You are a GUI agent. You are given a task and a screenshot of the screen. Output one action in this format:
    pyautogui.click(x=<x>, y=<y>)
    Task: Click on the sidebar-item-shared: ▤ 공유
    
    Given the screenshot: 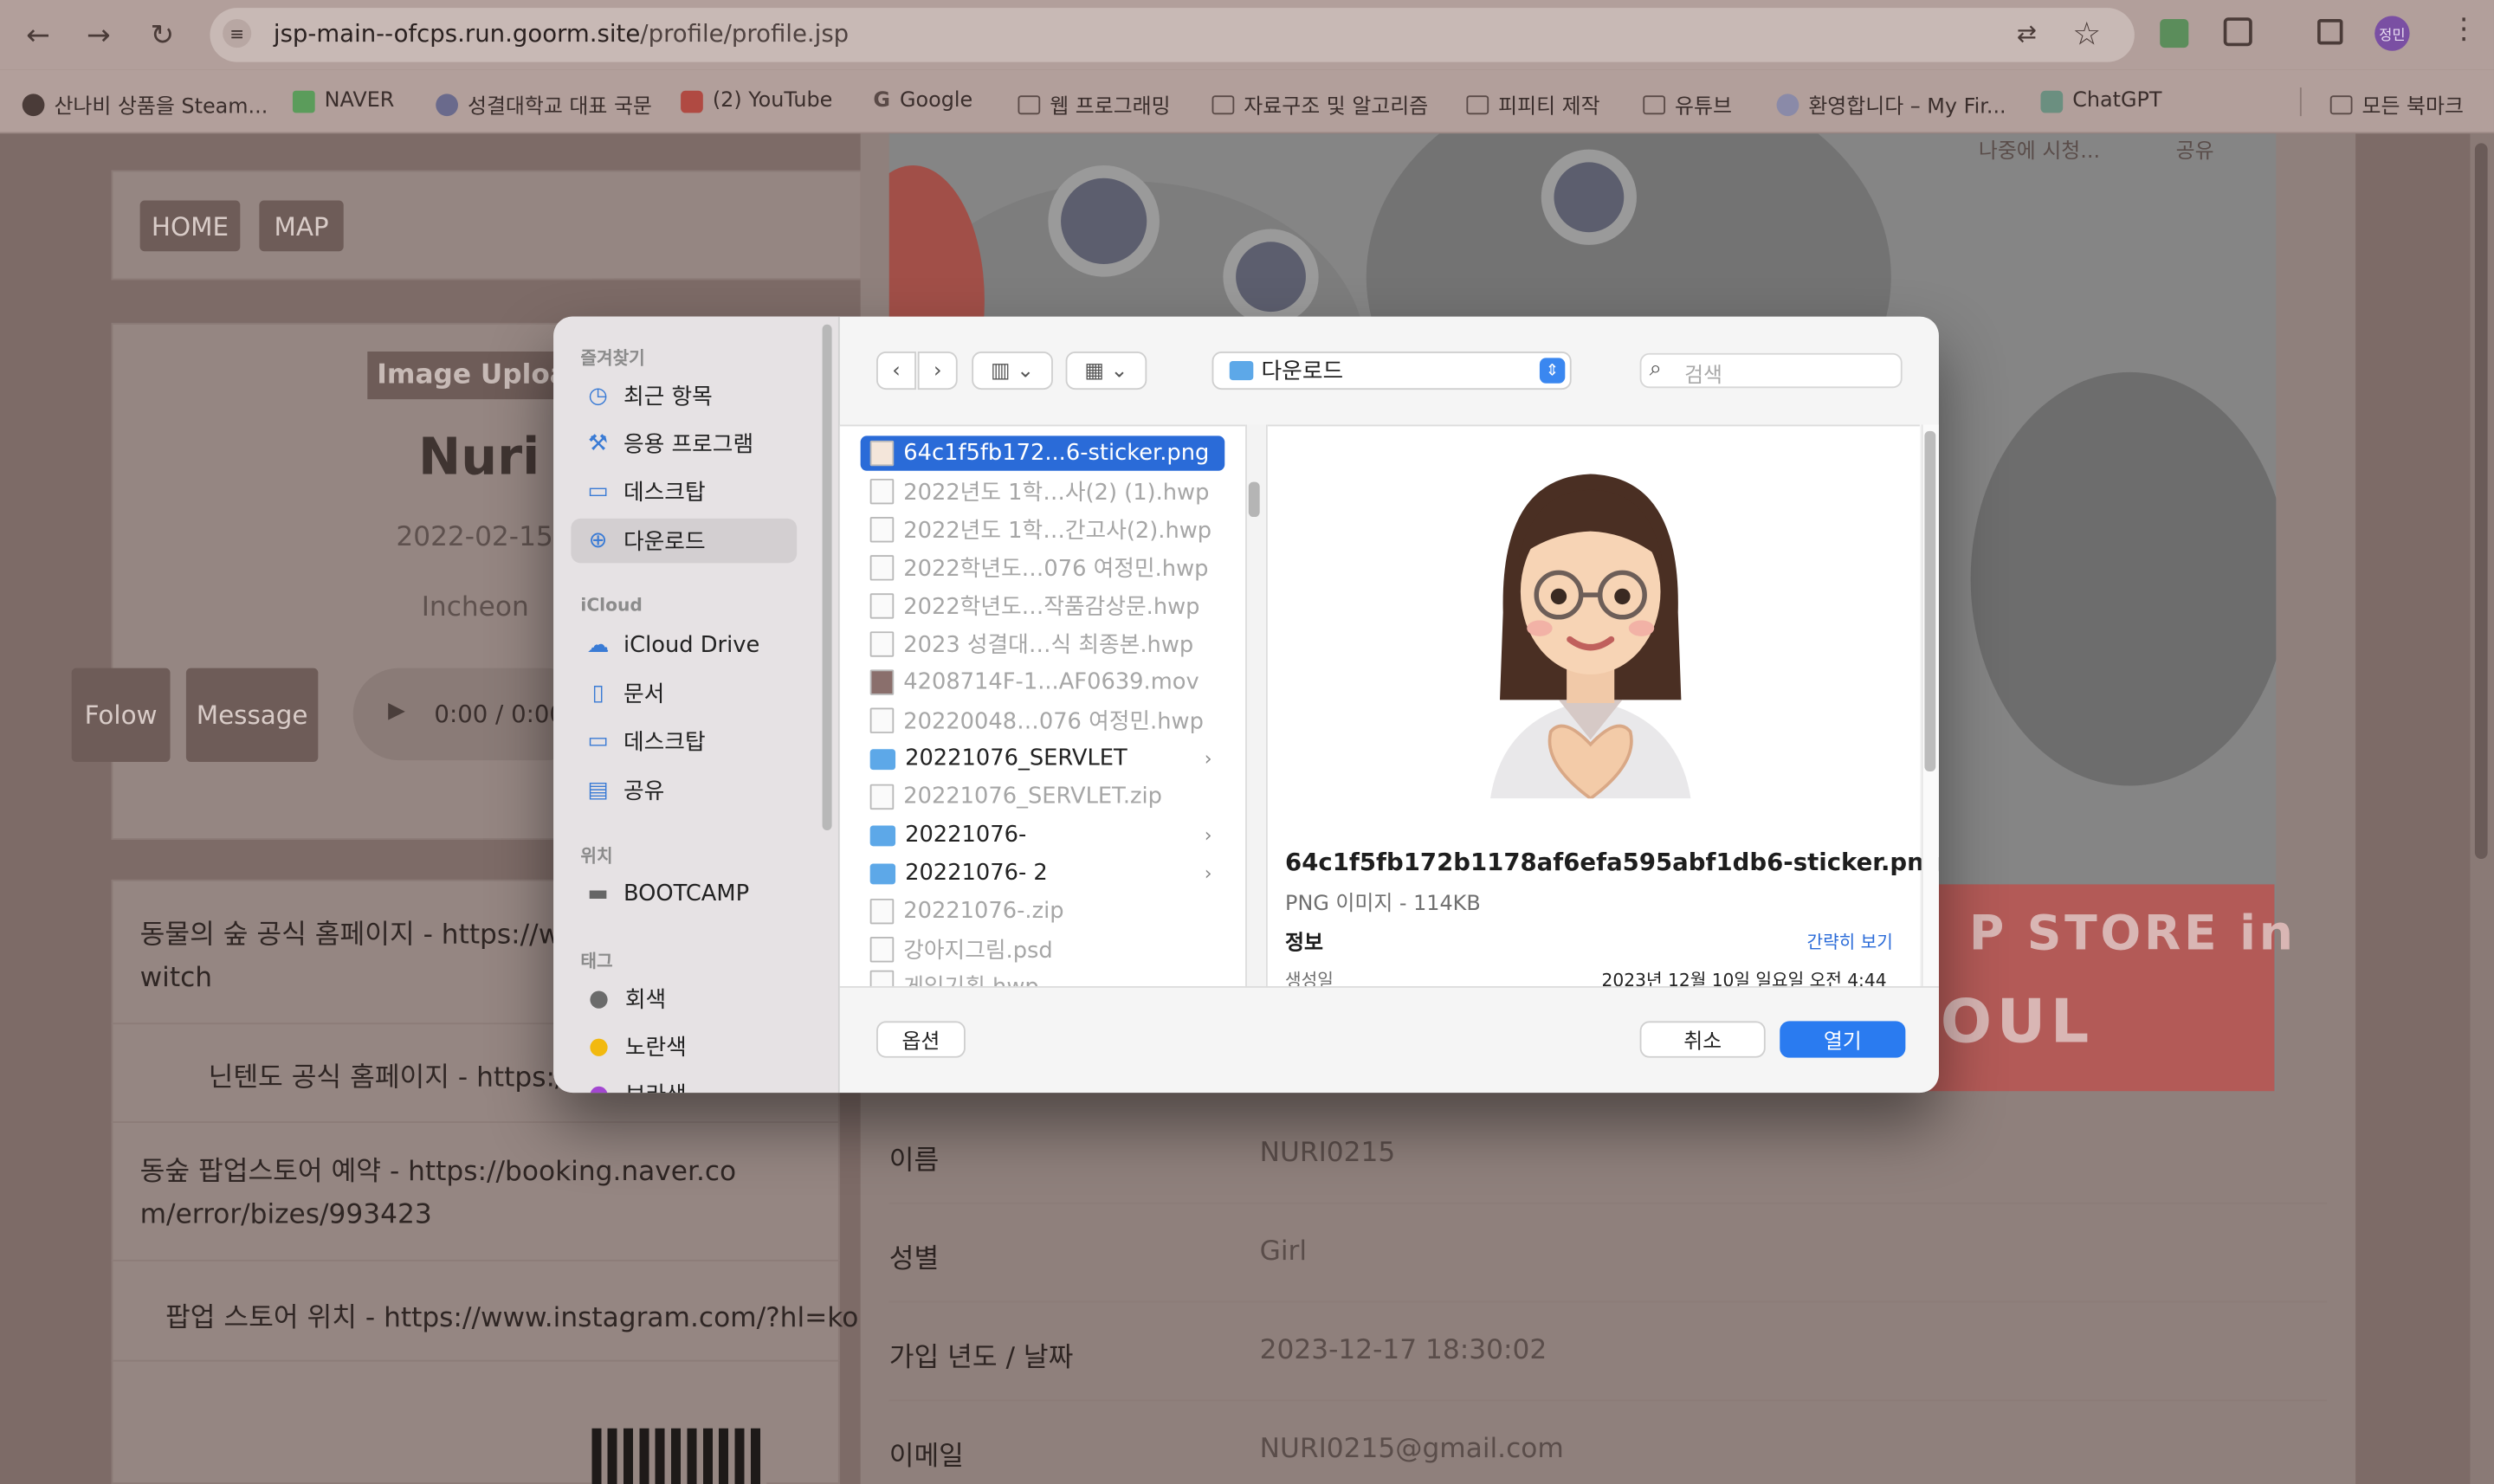 What is the action you would take?
    pyautogui.click(x=684, y=790)
    